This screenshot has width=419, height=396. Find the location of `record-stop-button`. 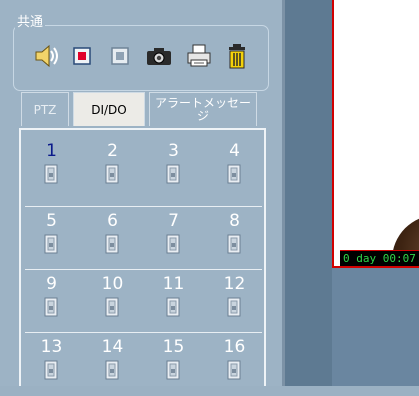

record-stop-button is located at coordinates (120, 56).